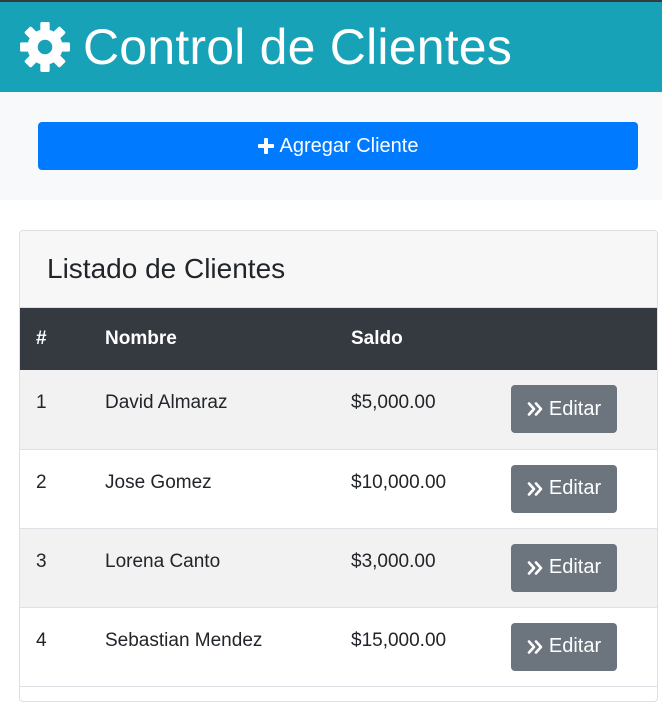 This screenshot has height=702, width=662. What do you see at coordinates (338, 269) in the screenshot?
I see `card-header: Listado de Clientes` at bounding box center [338, 269].